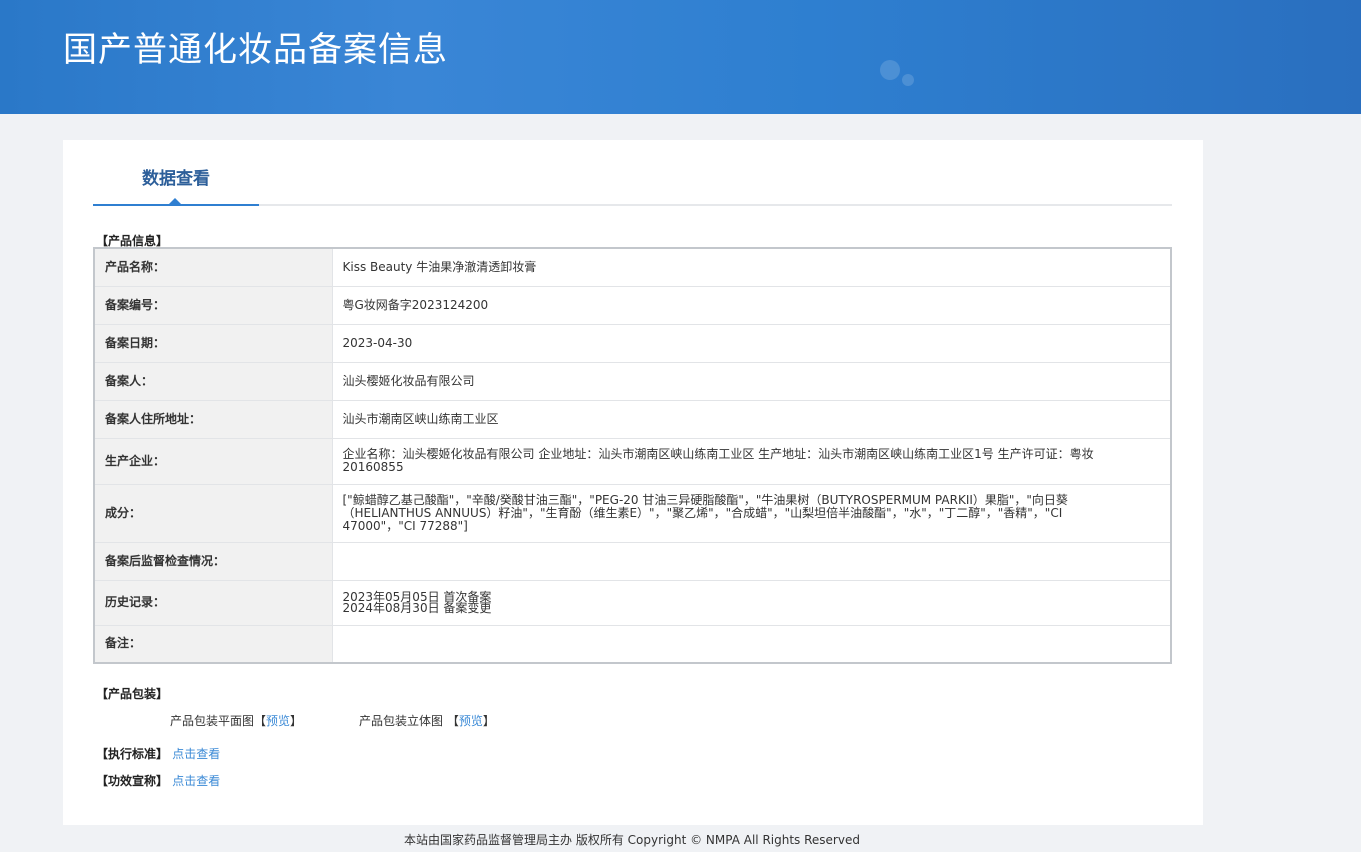  I want to click on row-value: 粤G妆网备字2023124200, so click(751, 305).